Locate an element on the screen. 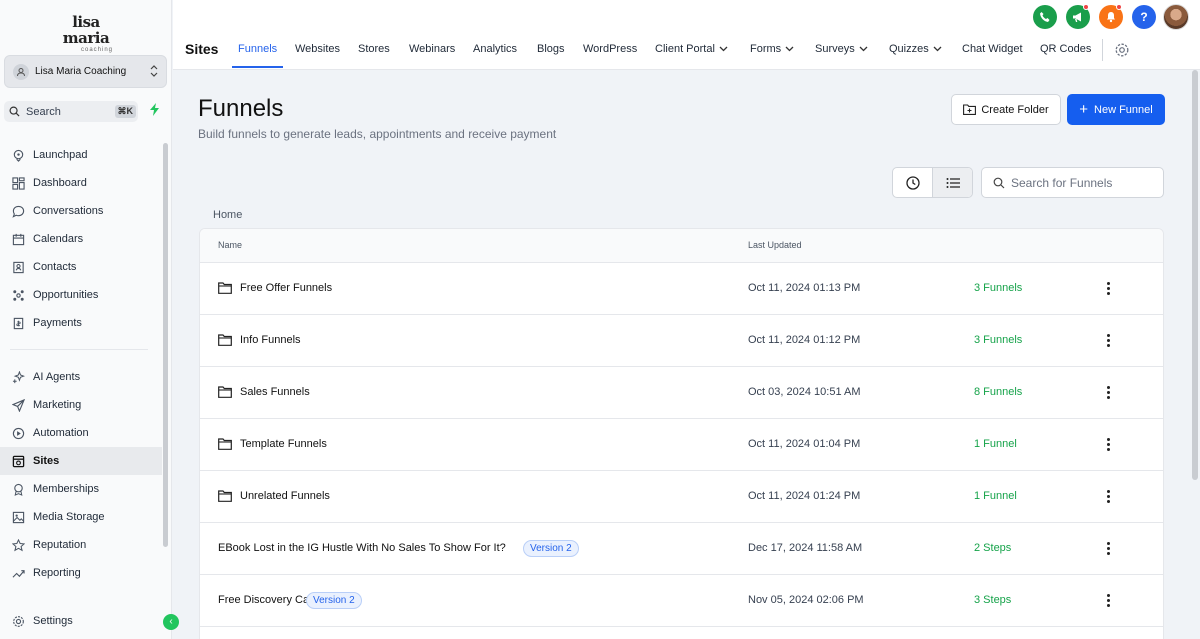 The image size is (1200, 639). settings-gear-icon is located at coordinates (1122, 50).